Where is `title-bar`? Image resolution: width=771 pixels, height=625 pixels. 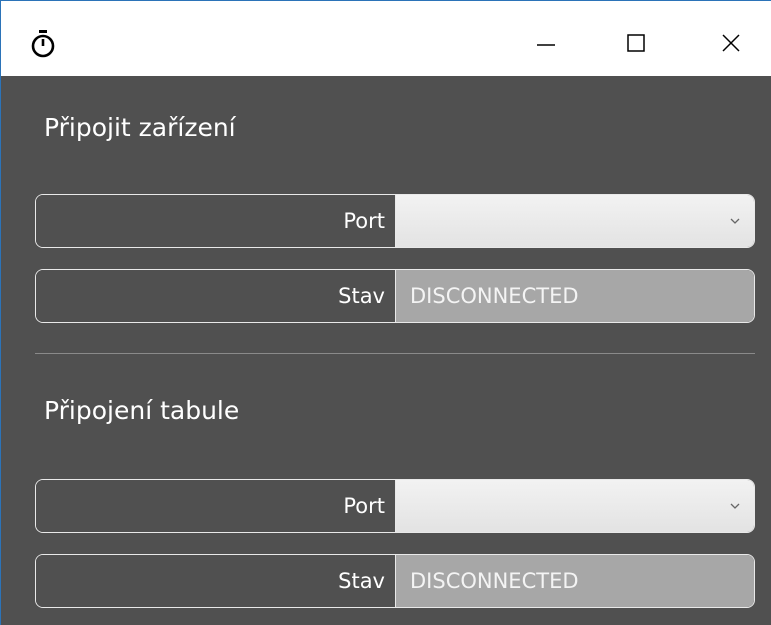
title-bar is located at coordinates (386, 38).